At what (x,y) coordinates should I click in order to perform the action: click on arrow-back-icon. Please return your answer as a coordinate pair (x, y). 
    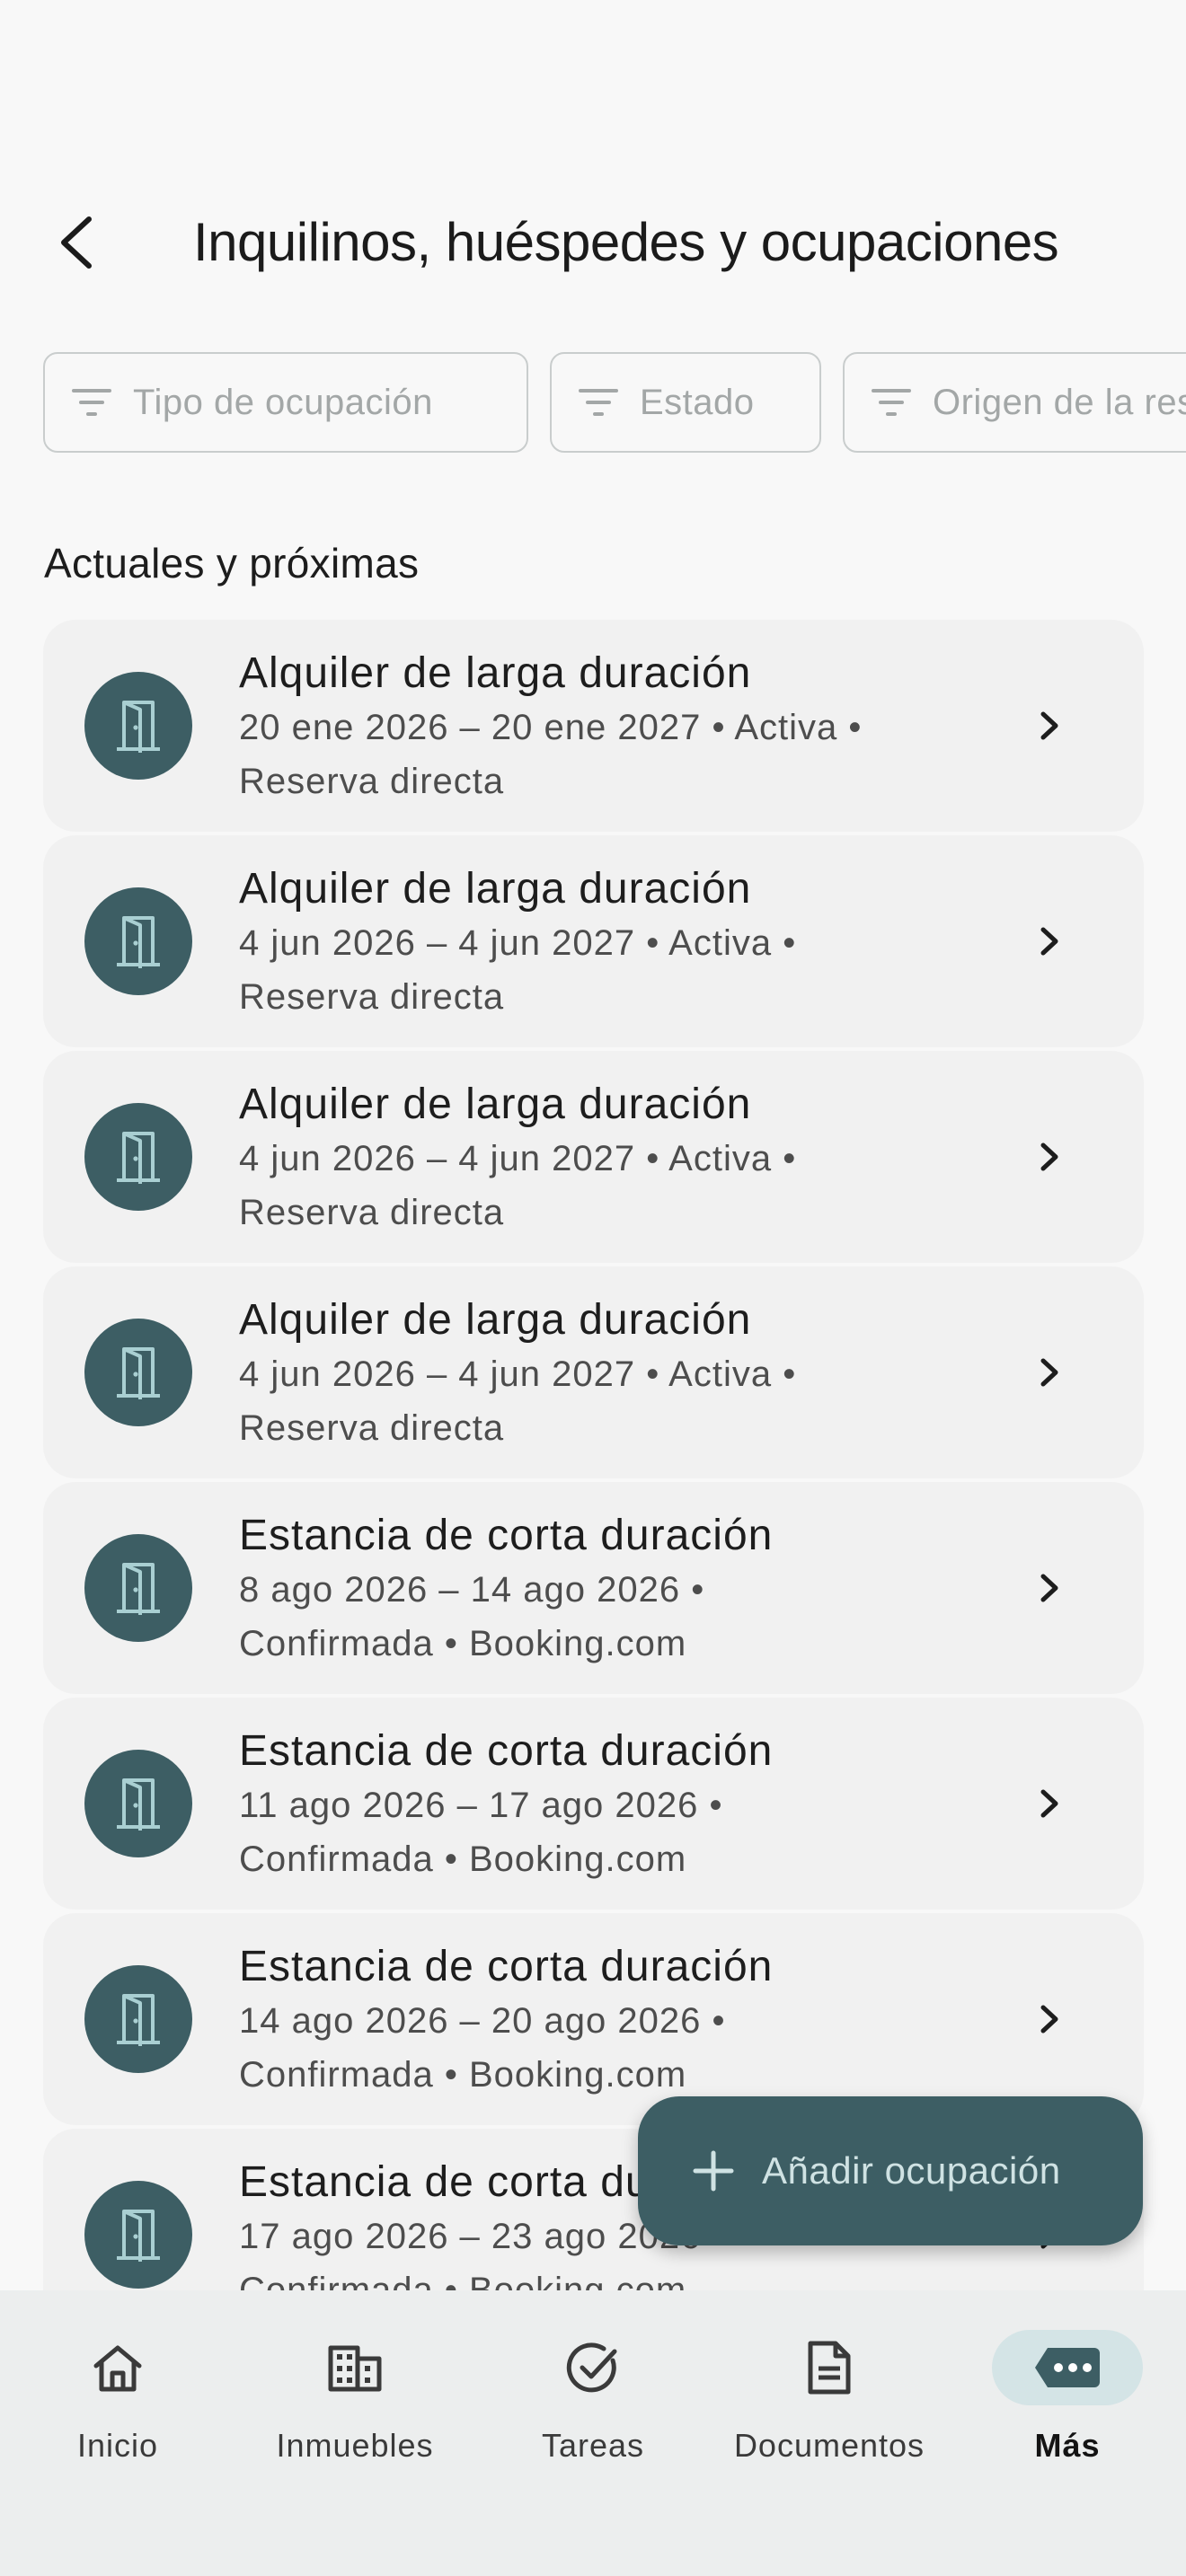
    Looking at the image, I should click on (76, 242).